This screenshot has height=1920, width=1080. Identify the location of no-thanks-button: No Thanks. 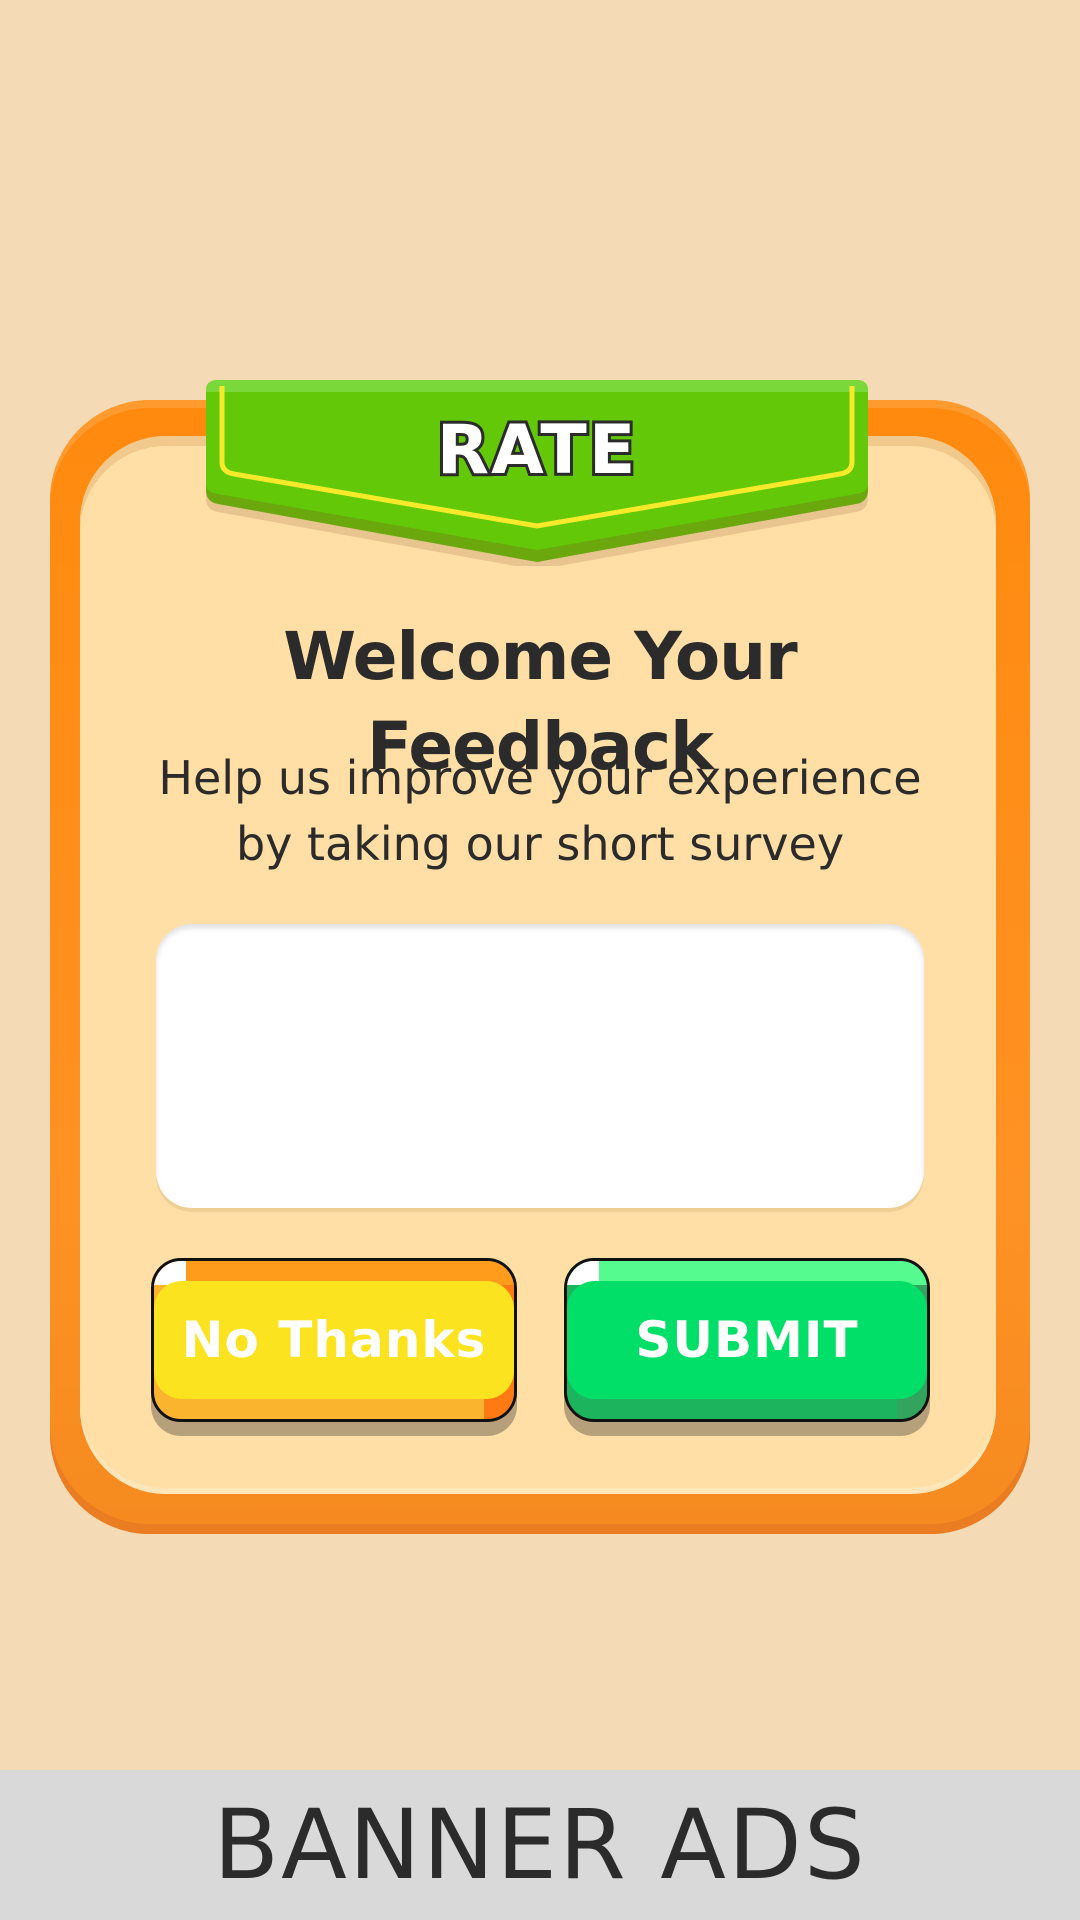
(334, 1340).